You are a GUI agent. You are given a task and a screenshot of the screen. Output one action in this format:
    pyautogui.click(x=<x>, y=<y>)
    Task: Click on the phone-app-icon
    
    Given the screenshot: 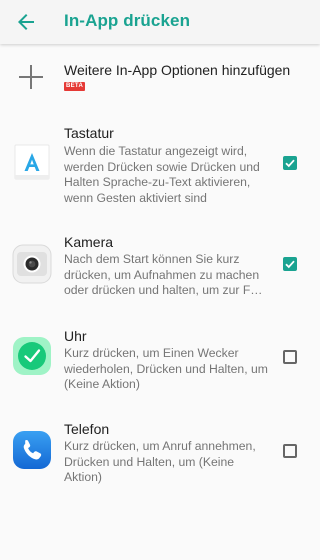 What is the action you would take?
    pyautogui.click(x=32, y=450)
    